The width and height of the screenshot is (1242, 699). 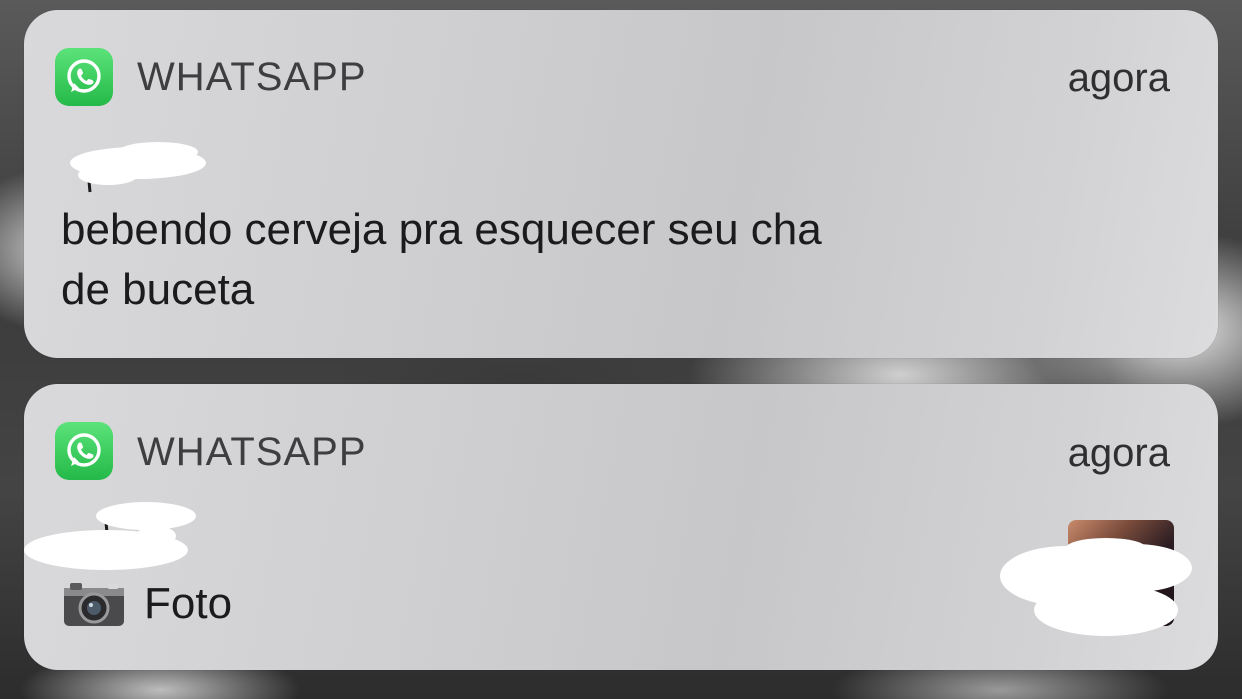 I want to click on photo-thumbnail, so click(x=1096, y=578).